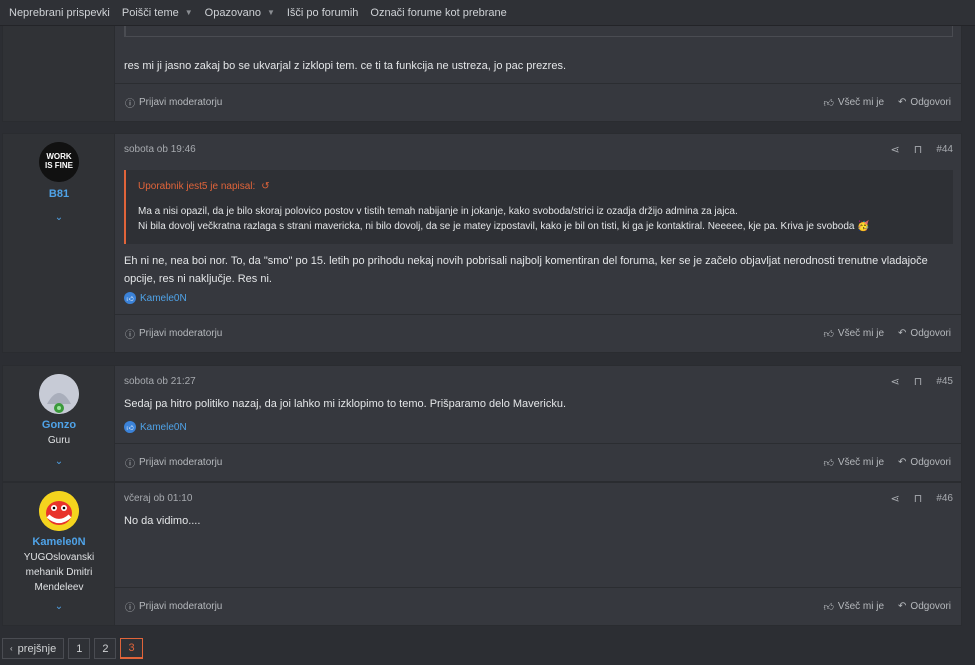 Image resolution: width=975 pixels, height=665 pixels. I want to click on post-number: #44, so click(944, 149).